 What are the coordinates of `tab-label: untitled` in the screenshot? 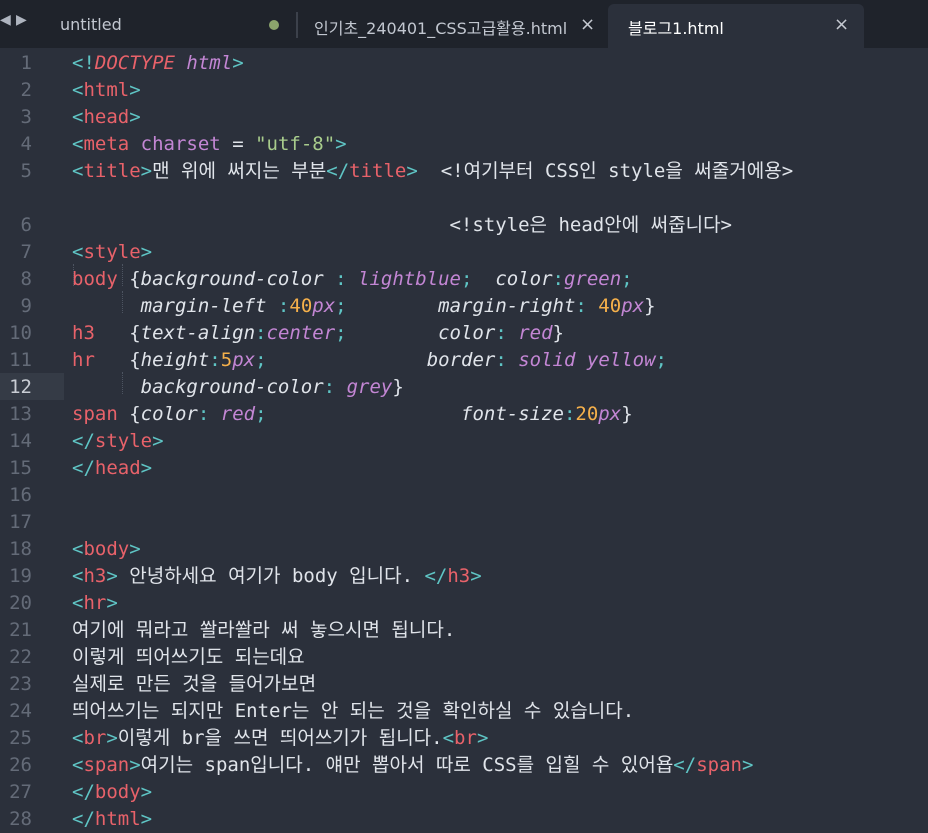 It's located at (91, 24).